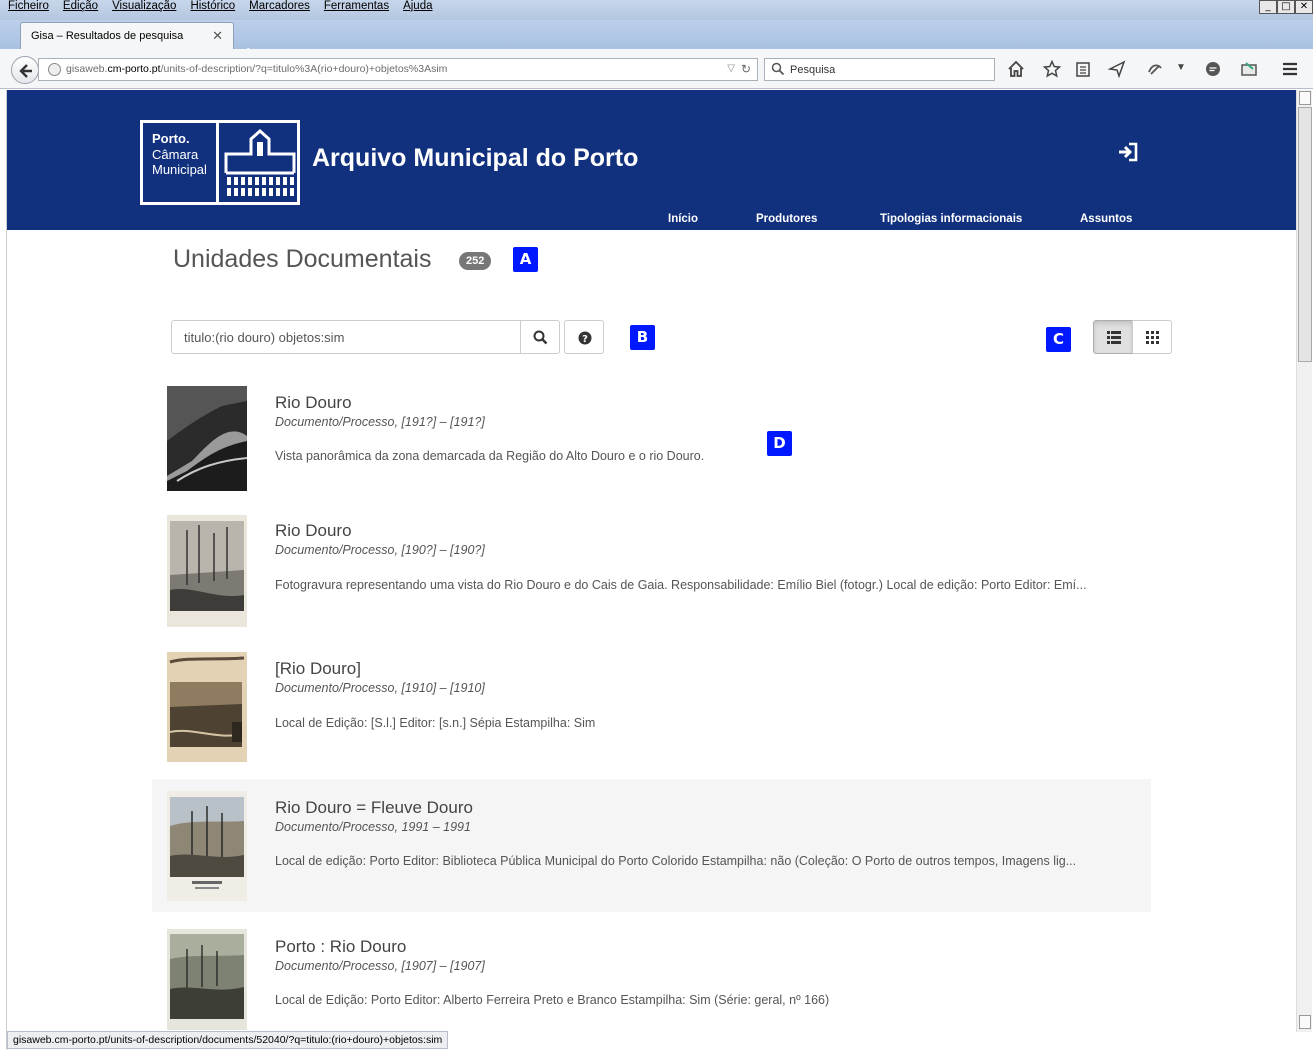  Describe the element at coordinates (380, 550) in the screenshot. I see `result-type: Documento/Processo, [190?] – [190?]` at that location.